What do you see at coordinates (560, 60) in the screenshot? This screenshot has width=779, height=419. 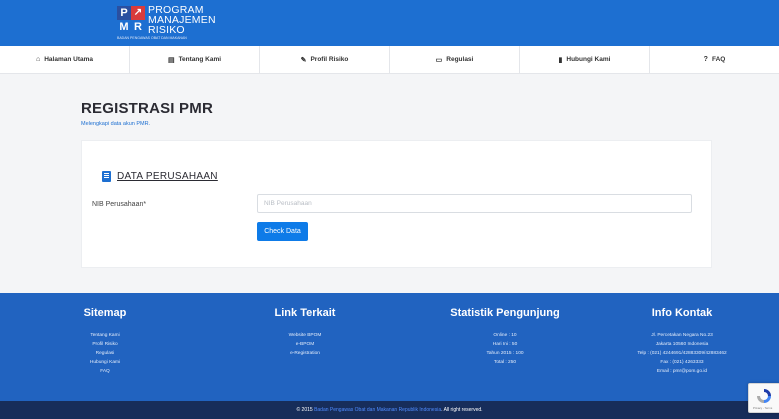 I see `book-icon: ▮` at bounding box center [560, 60].